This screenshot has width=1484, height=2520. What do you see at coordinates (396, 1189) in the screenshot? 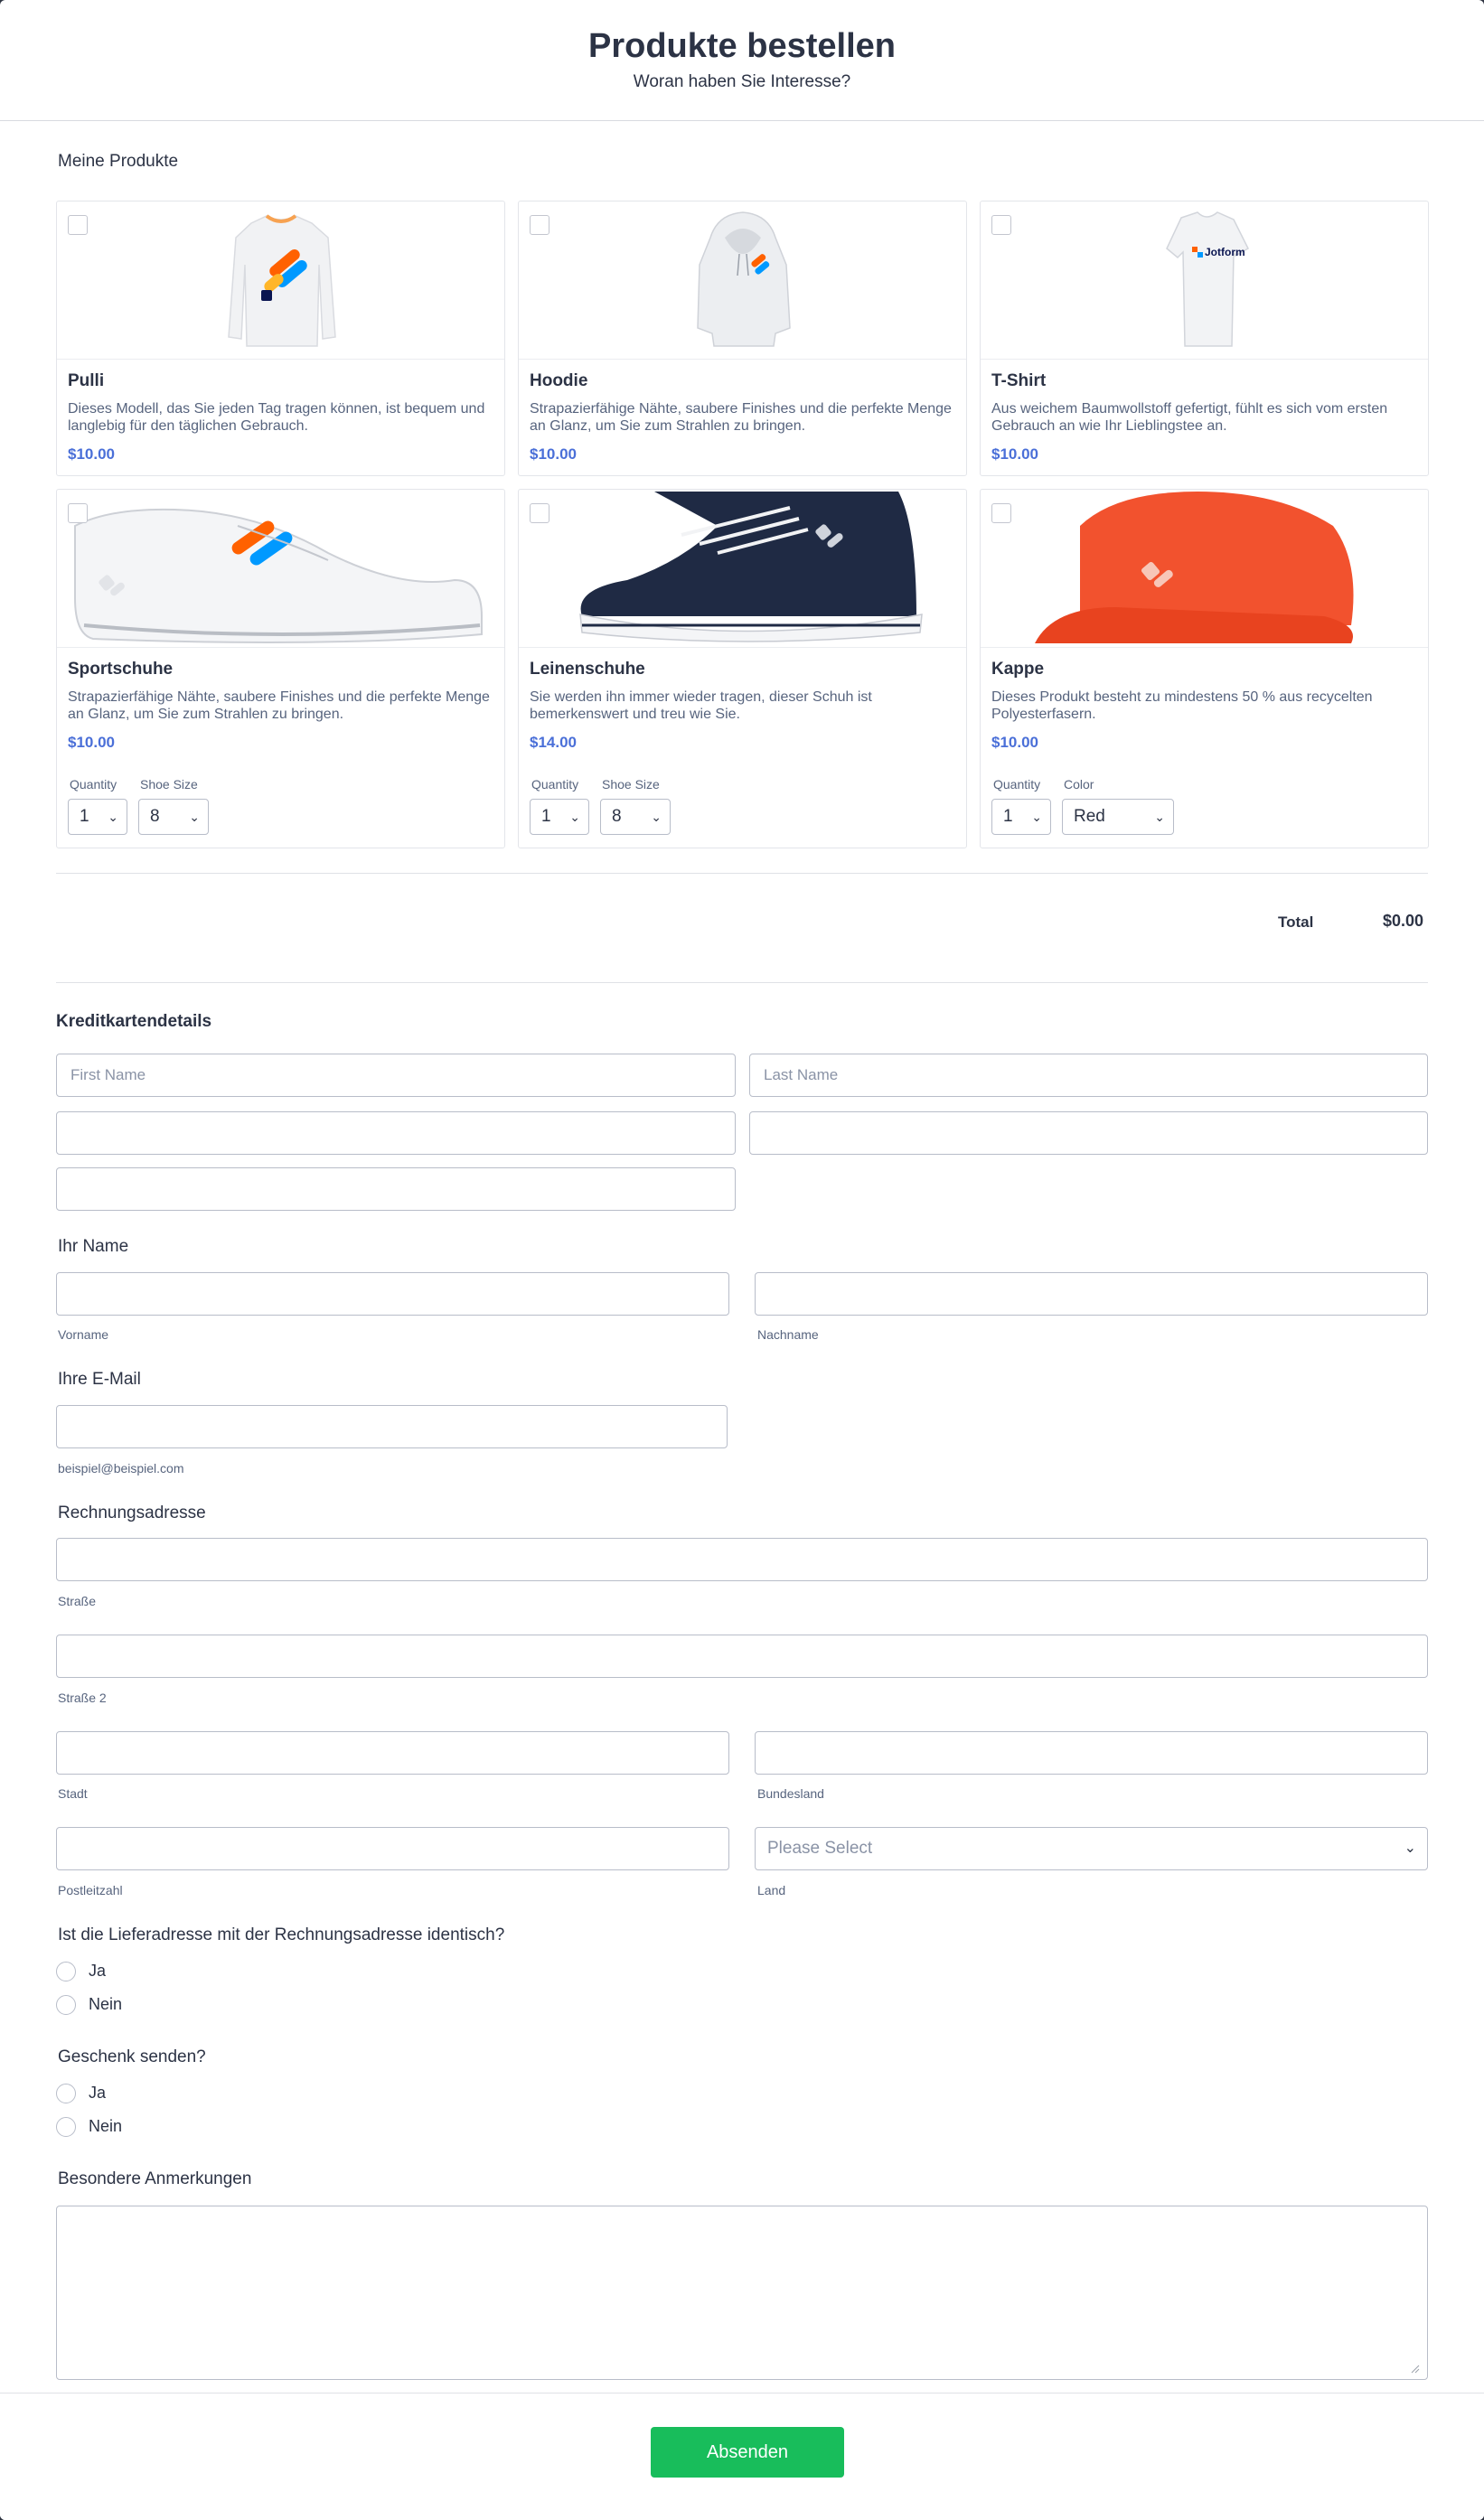
I see `cc-expiry-input` at bounding box center [396, 1189].